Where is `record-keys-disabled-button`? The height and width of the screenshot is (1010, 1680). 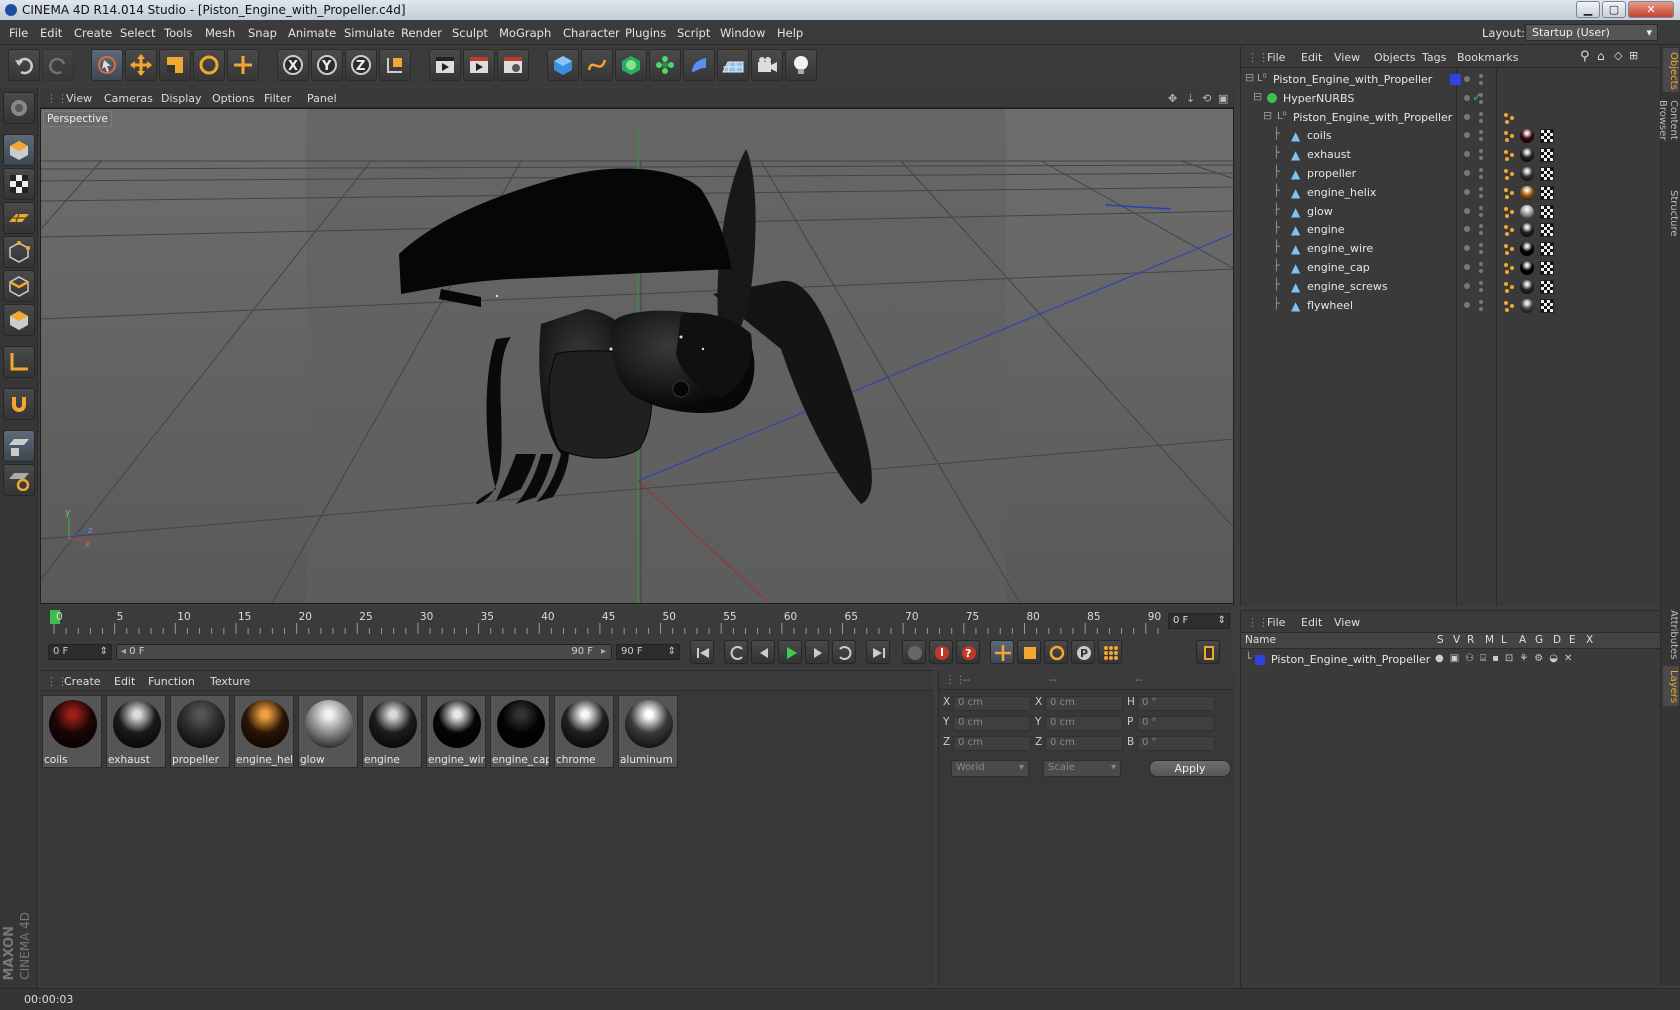
record-keys-disabled-button is located at coordinates (914, 652).